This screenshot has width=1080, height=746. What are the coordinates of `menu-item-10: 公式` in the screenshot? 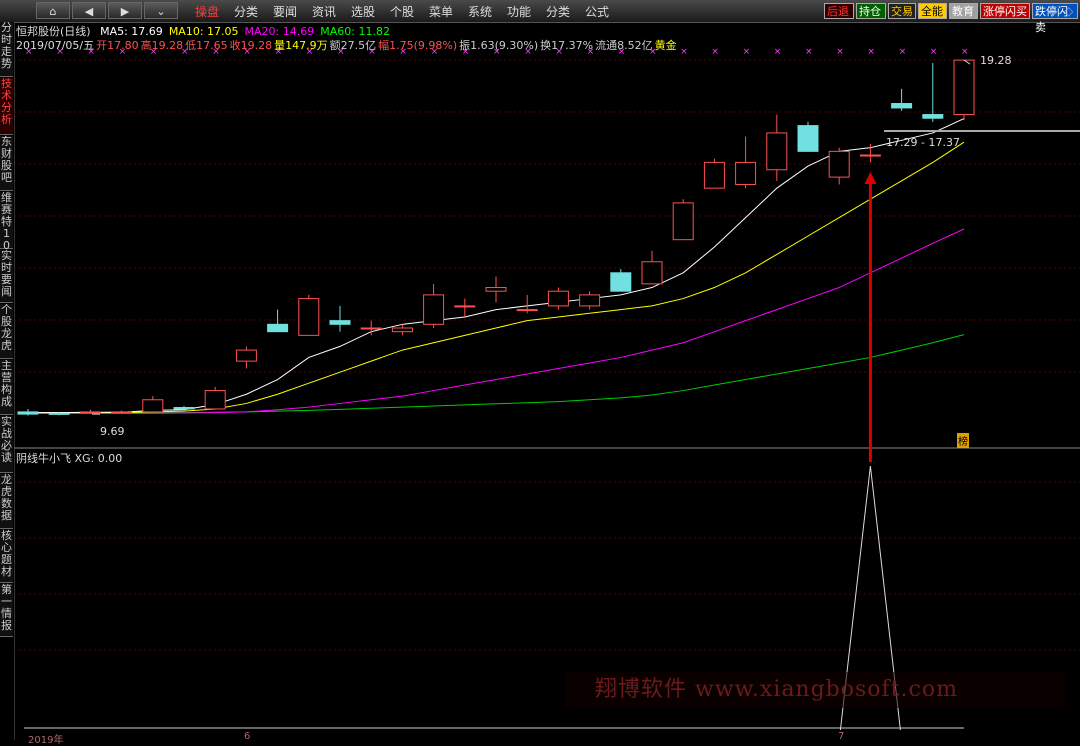 It's located at (597, 11).